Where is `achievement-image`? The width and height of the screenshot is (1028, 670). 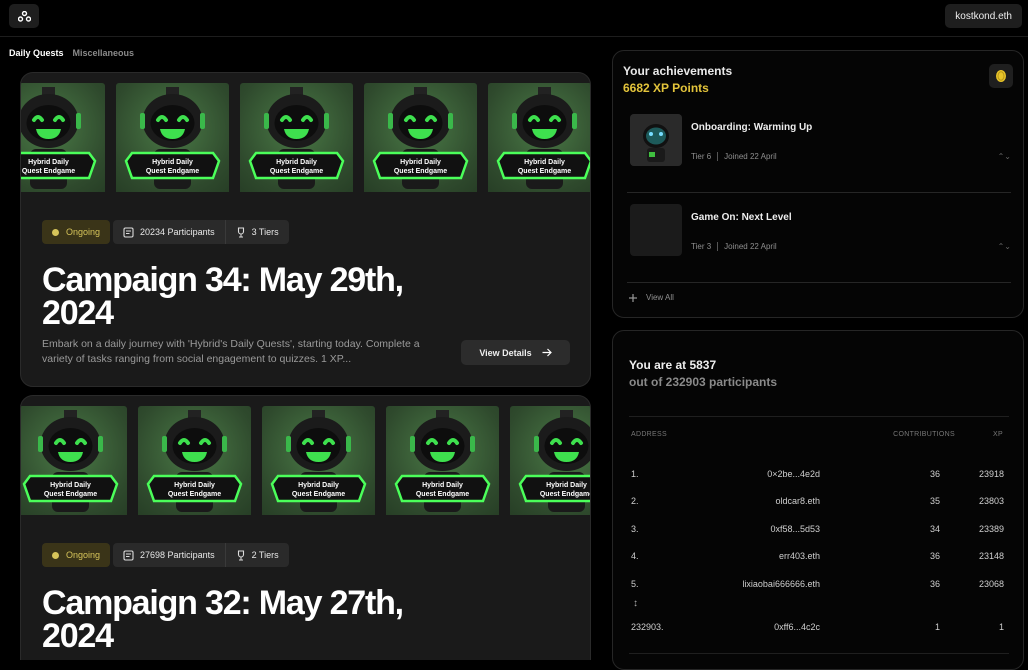
achievement-image is located at coordinates (656, 230).